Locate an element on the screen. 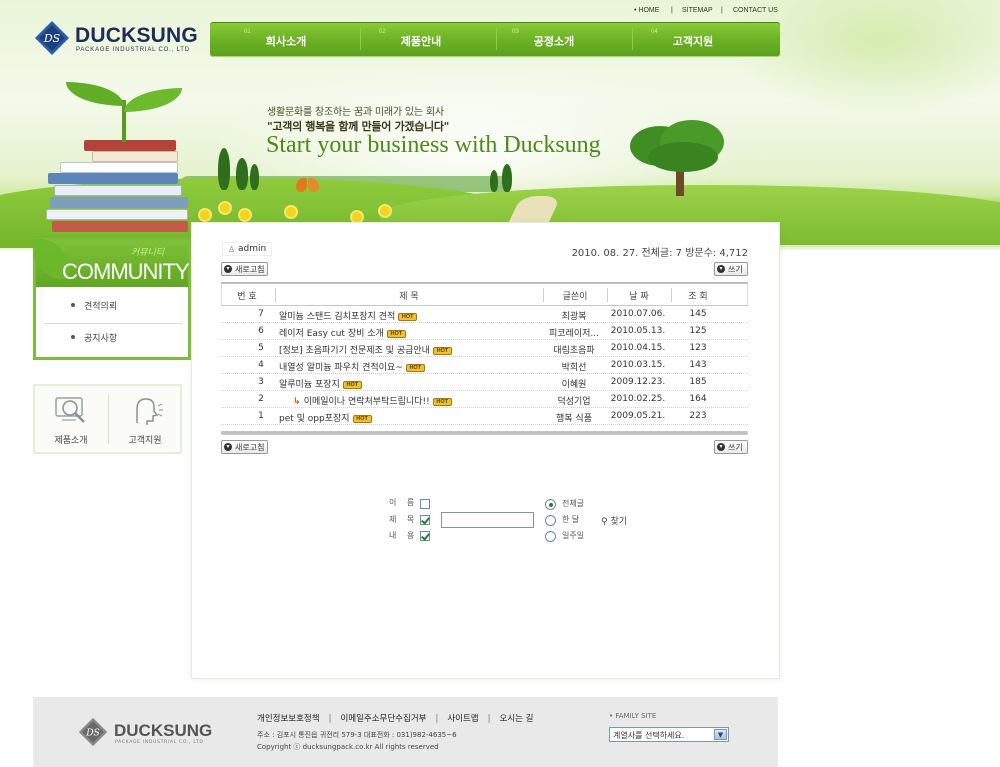 The height and width of the screenshot is (767, 1000). row-title-link: pet 및 opp포장지 HOT is located at coordinates (325, 417).